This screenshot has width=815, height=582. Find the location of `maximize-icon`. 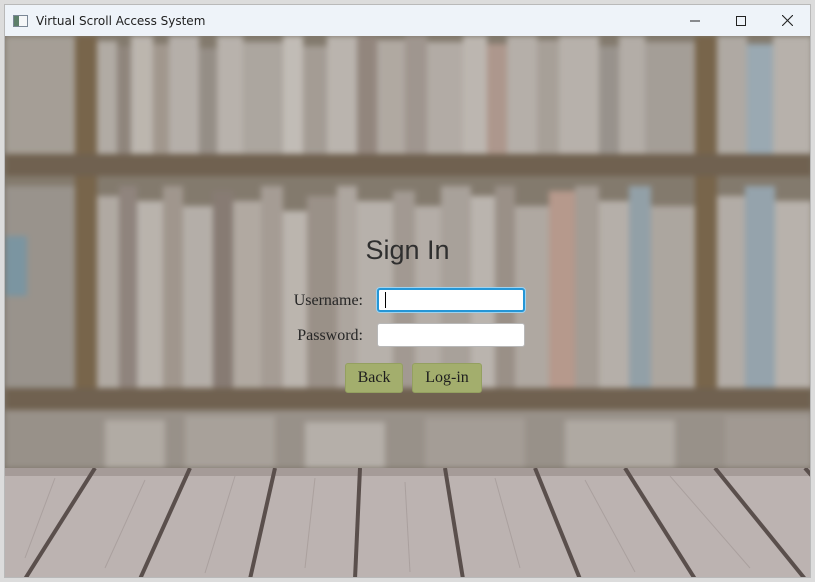

maximize-icon is located at coordinates (741, 20).